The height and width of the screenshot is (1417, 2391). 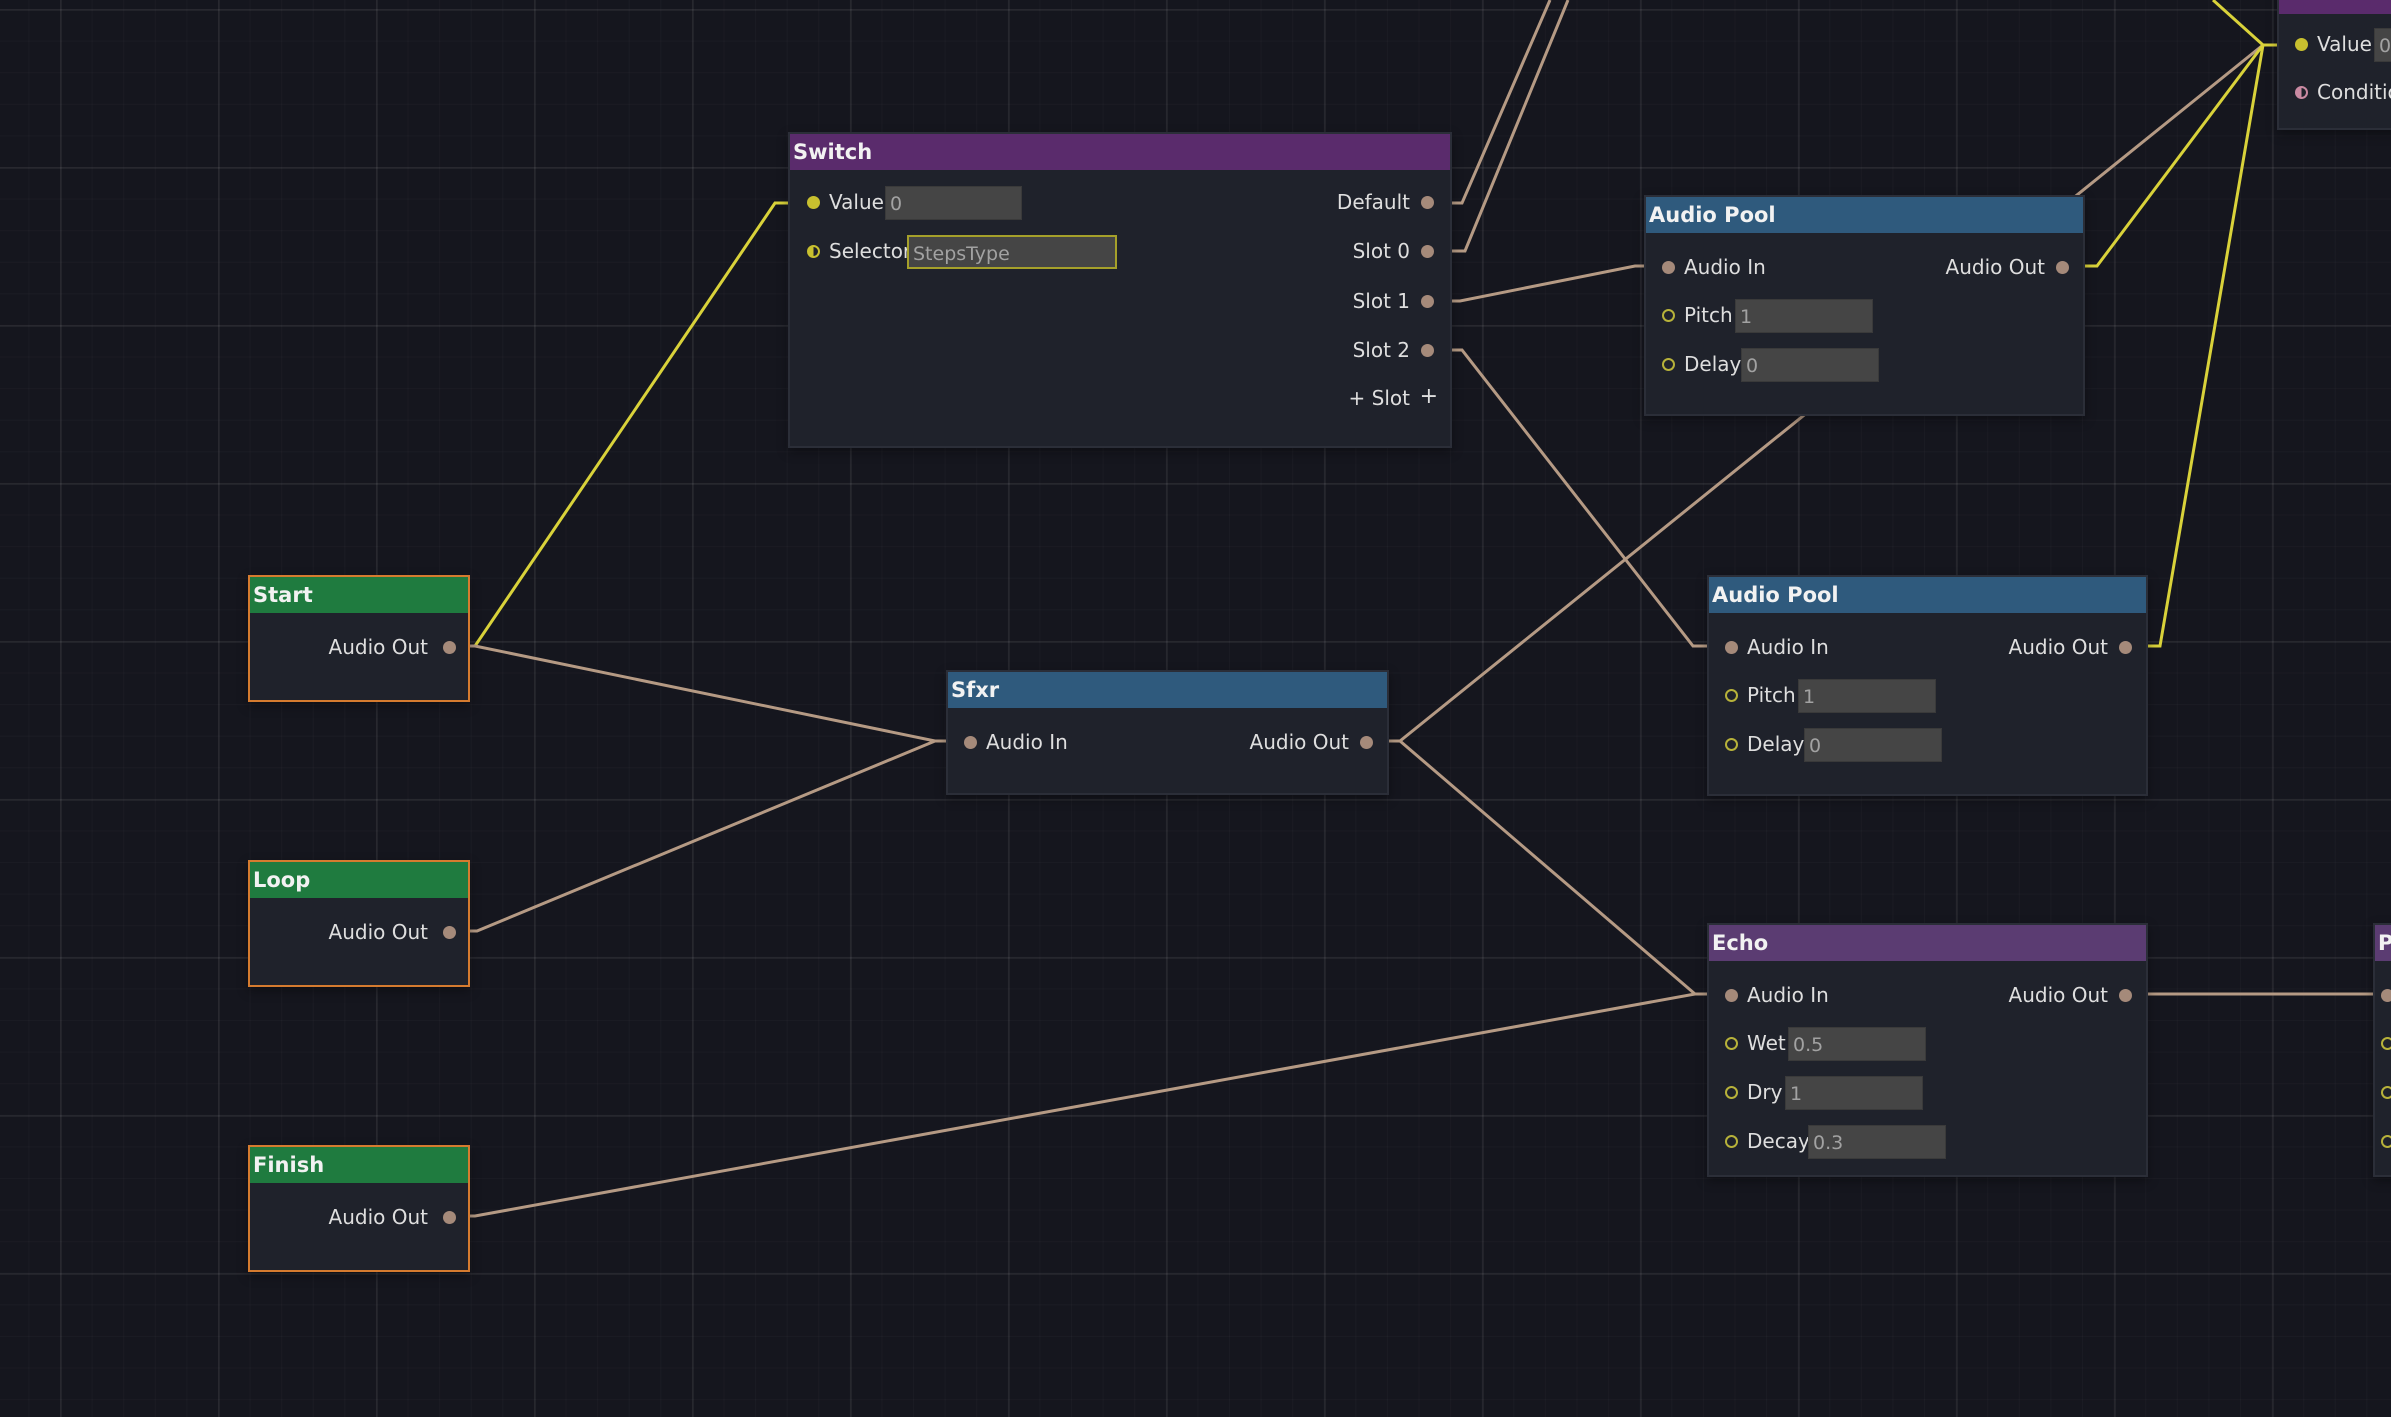 I want to click on wet-label: Wet, so click(x=1766, y=1043).